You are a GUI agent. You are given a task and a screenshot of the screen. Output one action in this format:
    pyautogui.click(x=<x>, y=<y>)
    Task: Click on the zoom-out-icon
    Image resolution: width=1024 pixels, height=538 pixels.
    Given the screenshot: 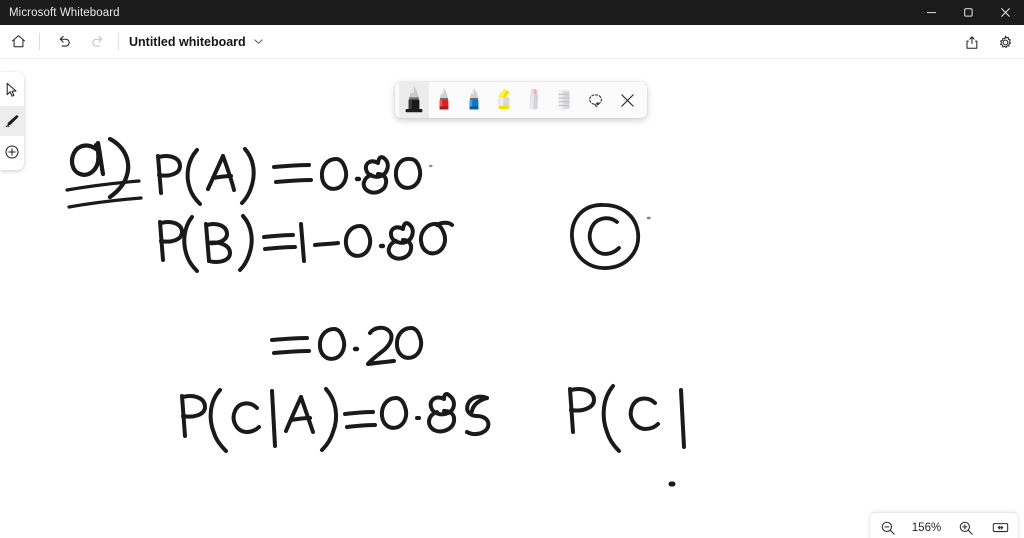 What is the action you would take?
    pyautogui.click(x=888, y=527)
    